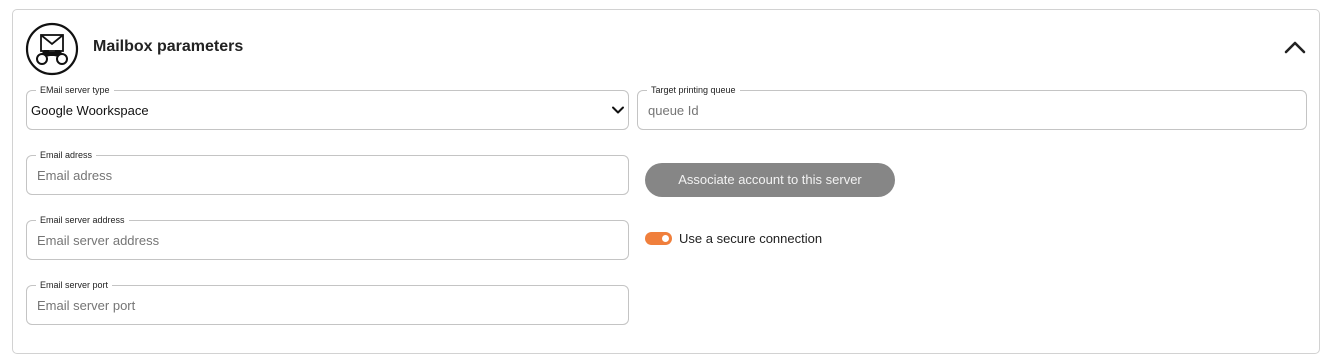  What do you see at coordinates (658, 238) in the screenshot?
I see `secure-connection-toggle` at bounding box center [658, 238].